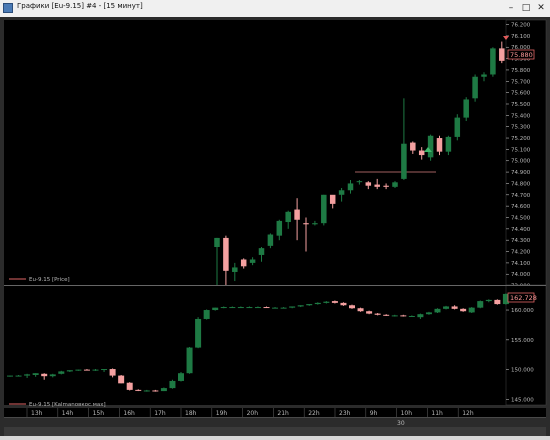 The image size is (550, 440). Describe the element at coordinates (521, 71) in the screenshot. I see `price-axis-tick-label: 75.800` at that location.